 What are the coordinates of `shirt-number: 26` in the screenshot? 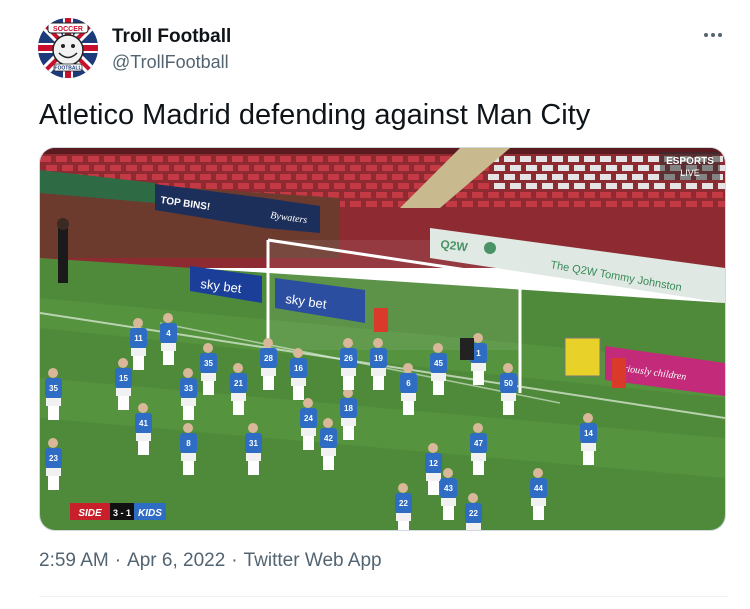 It's located at (348, 358).